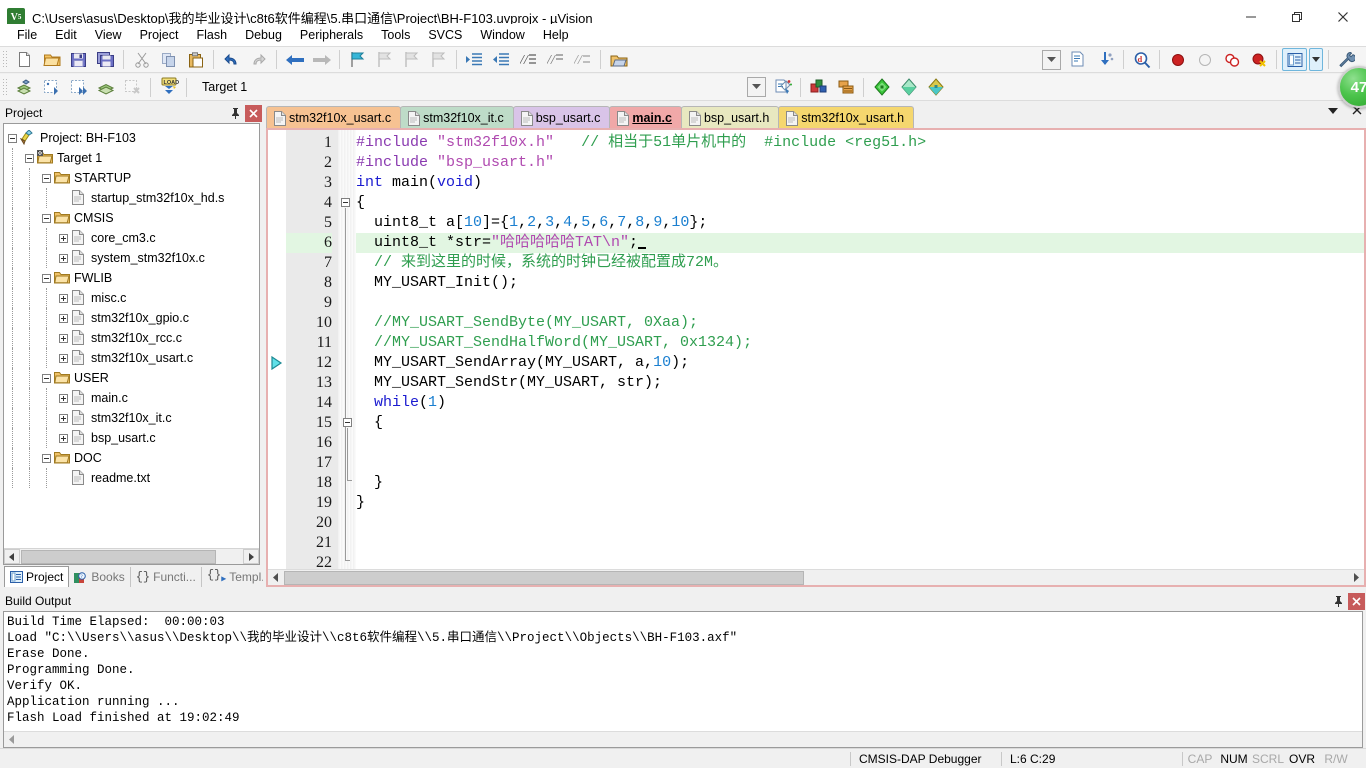  What do you see at coordinates (881, 87) in the screenshot?
I see `debug-settings-icon` at bounding box center [881, 87].